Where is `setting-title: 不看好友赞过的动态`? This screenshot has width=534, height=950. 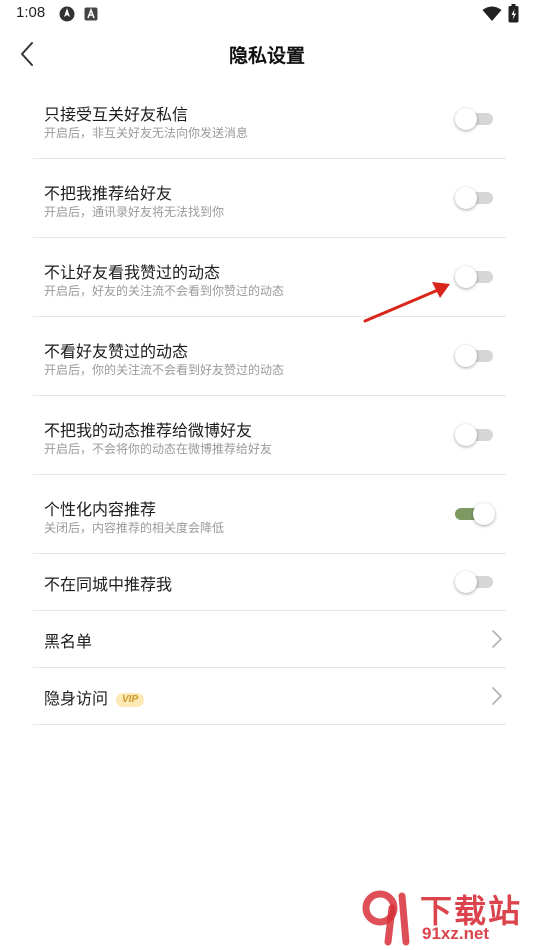
setting-title: 不看好友赞过的动态 is located at coordinates (116, 351).